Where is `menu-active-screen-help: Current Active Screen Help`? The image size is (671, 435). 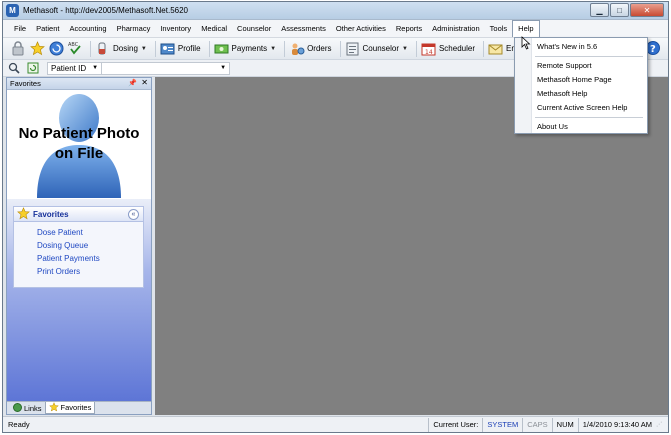 menu-active-screen-help: Current Active Screen Help is located at coordinates (581, 108).